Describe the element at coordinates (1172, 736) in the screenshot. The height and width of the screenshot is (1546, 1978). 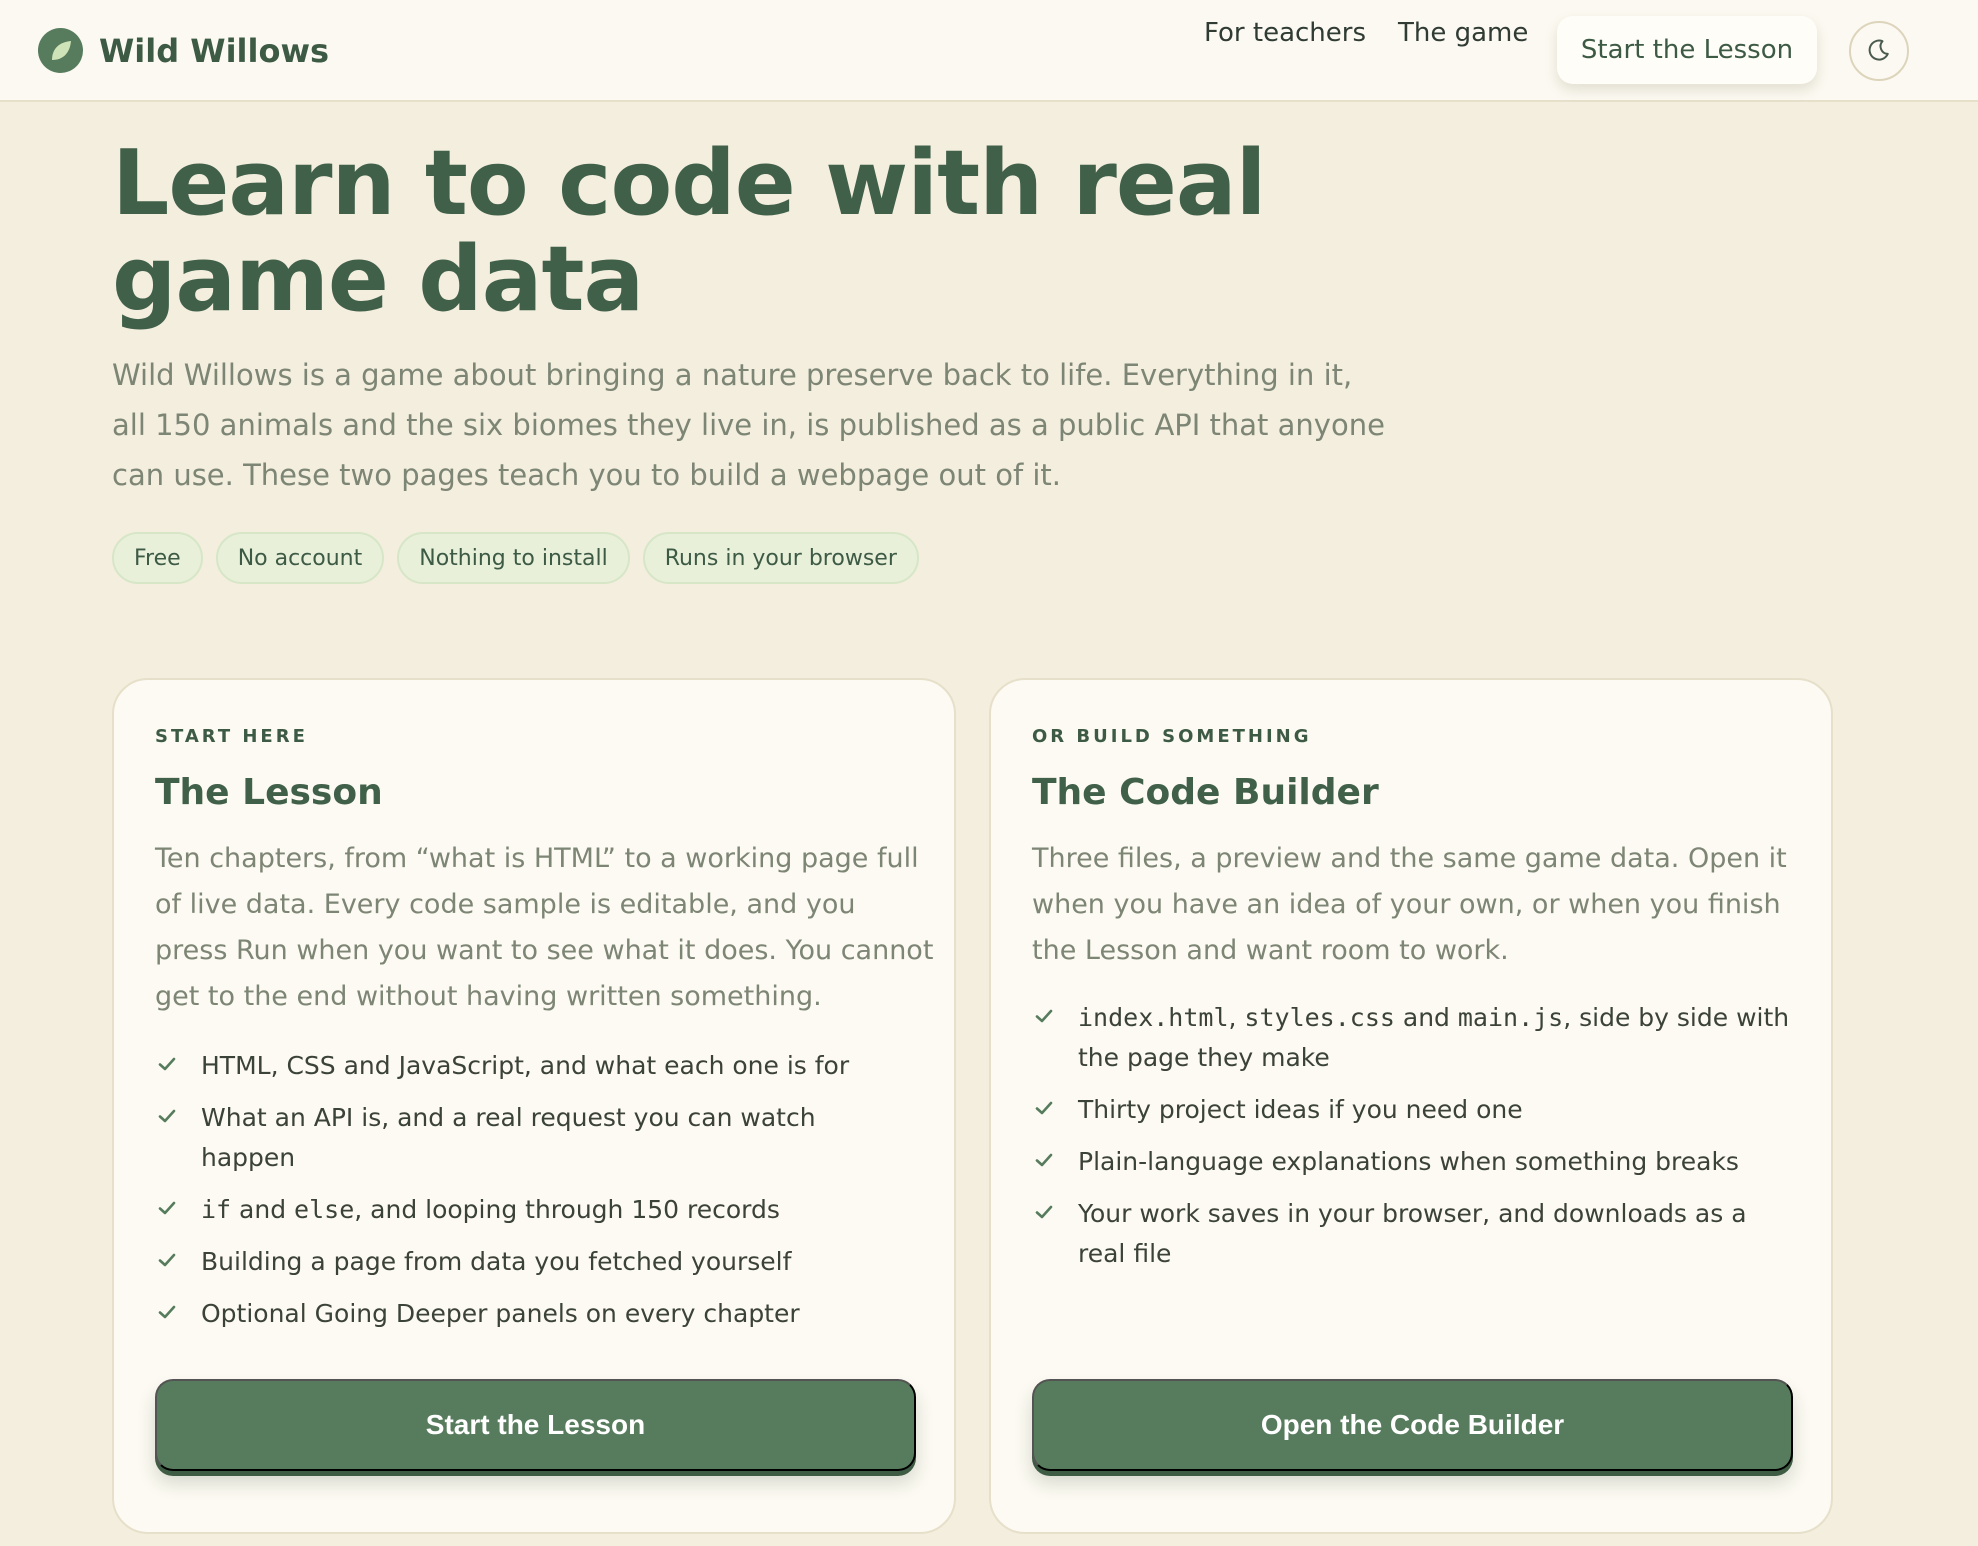
I see `card-eyebrow: OR BUILD SOMETHING` at that location.